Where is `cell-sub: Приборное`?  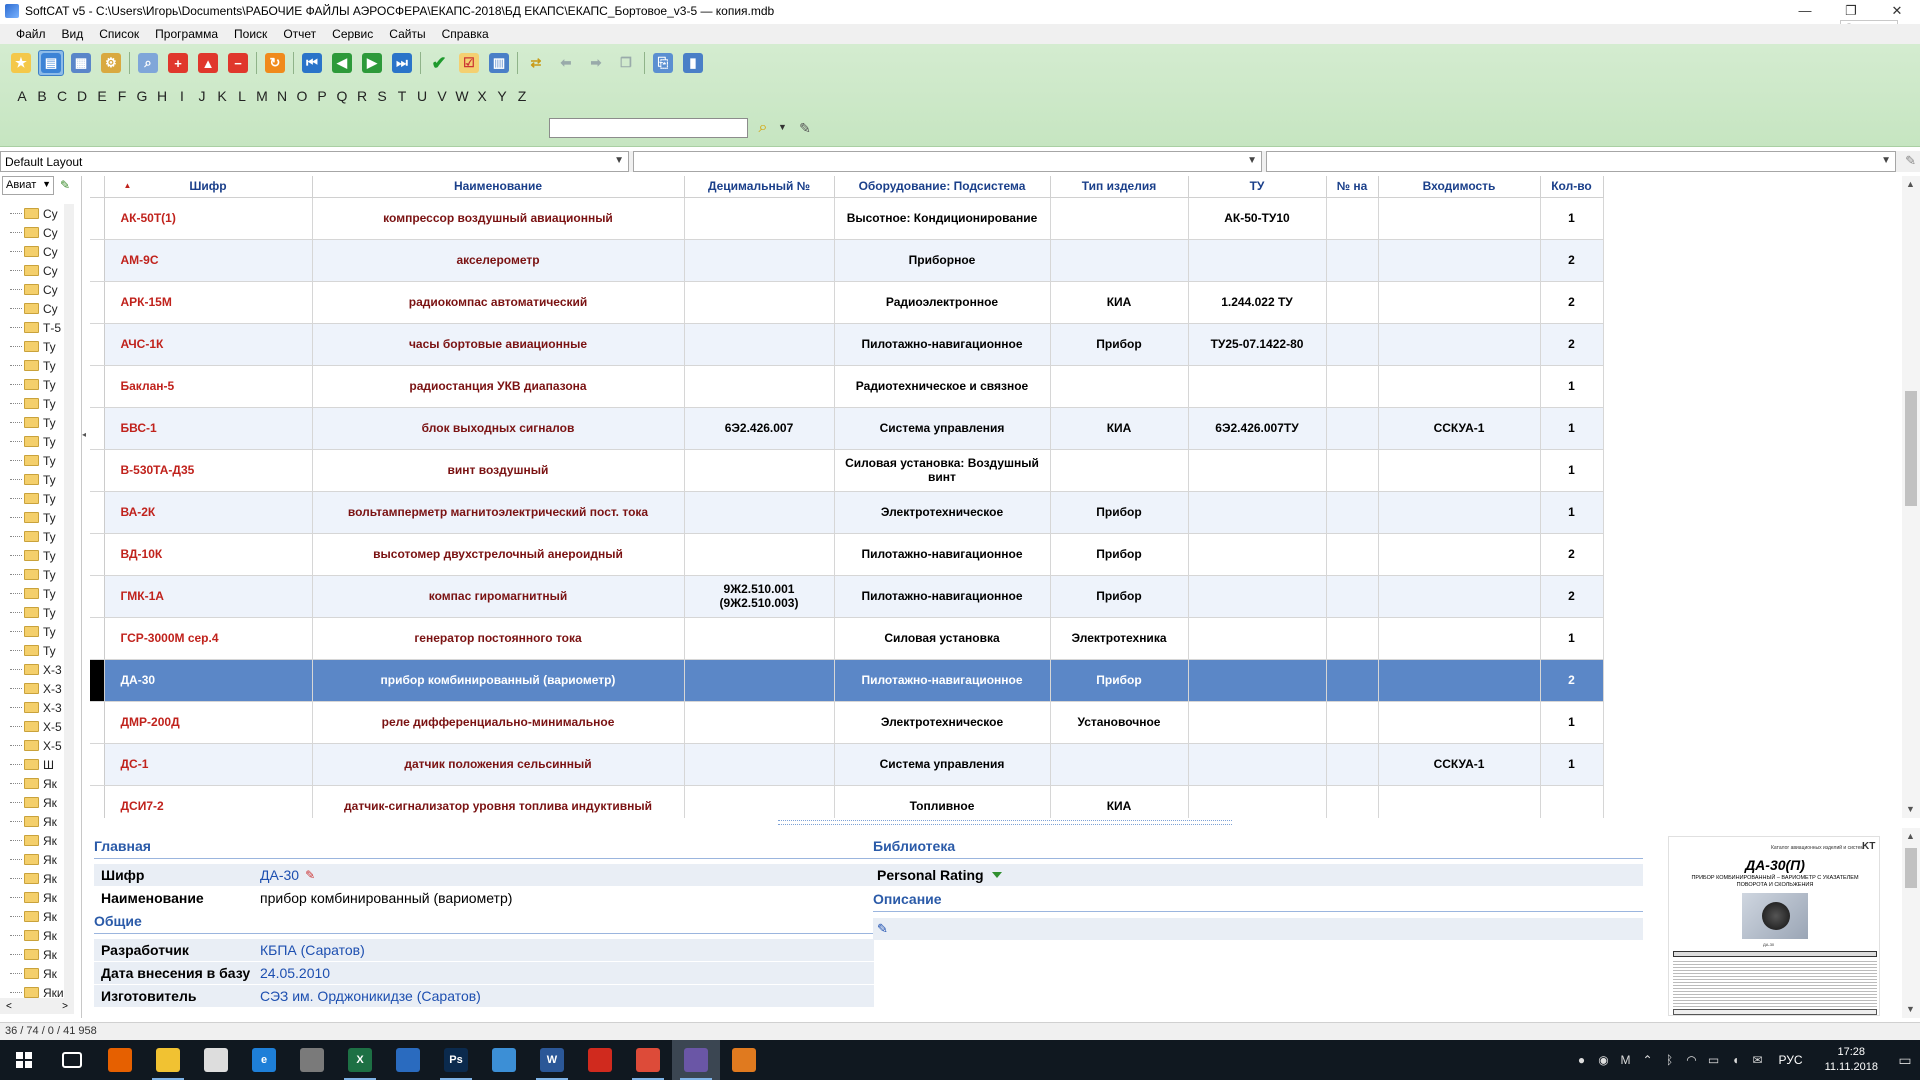
cell-sub: Приборное is located at coordinates (942, 260).